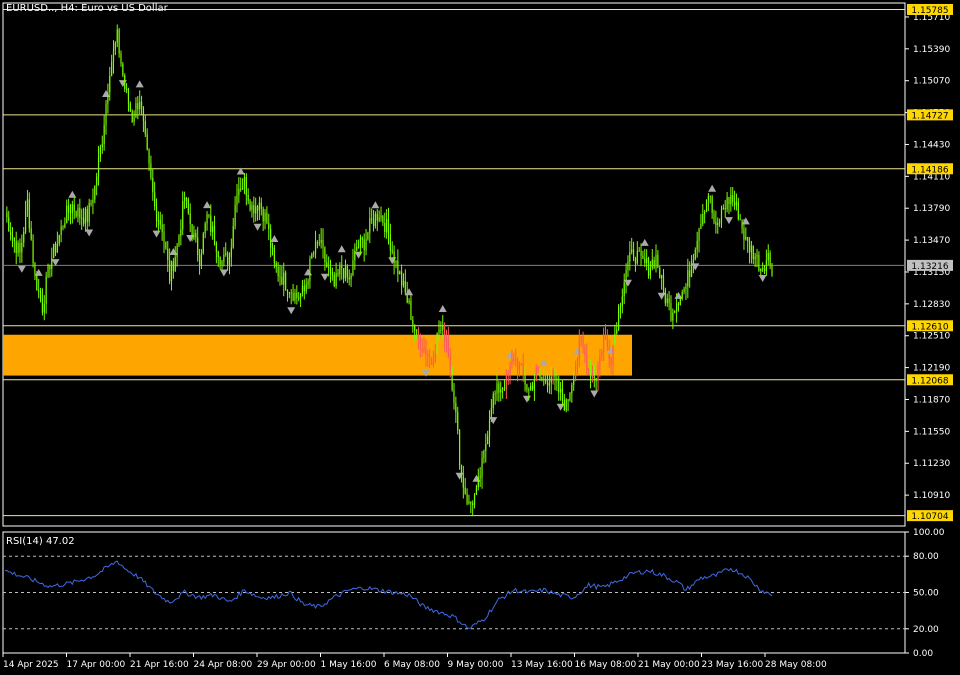 The width and height of the screenshot is (960, 675). What do you see at coordinates (349, 665) in the screenshot?
I see `time-tick-label: 1 May 16:00` at bounding box center [349, 665].